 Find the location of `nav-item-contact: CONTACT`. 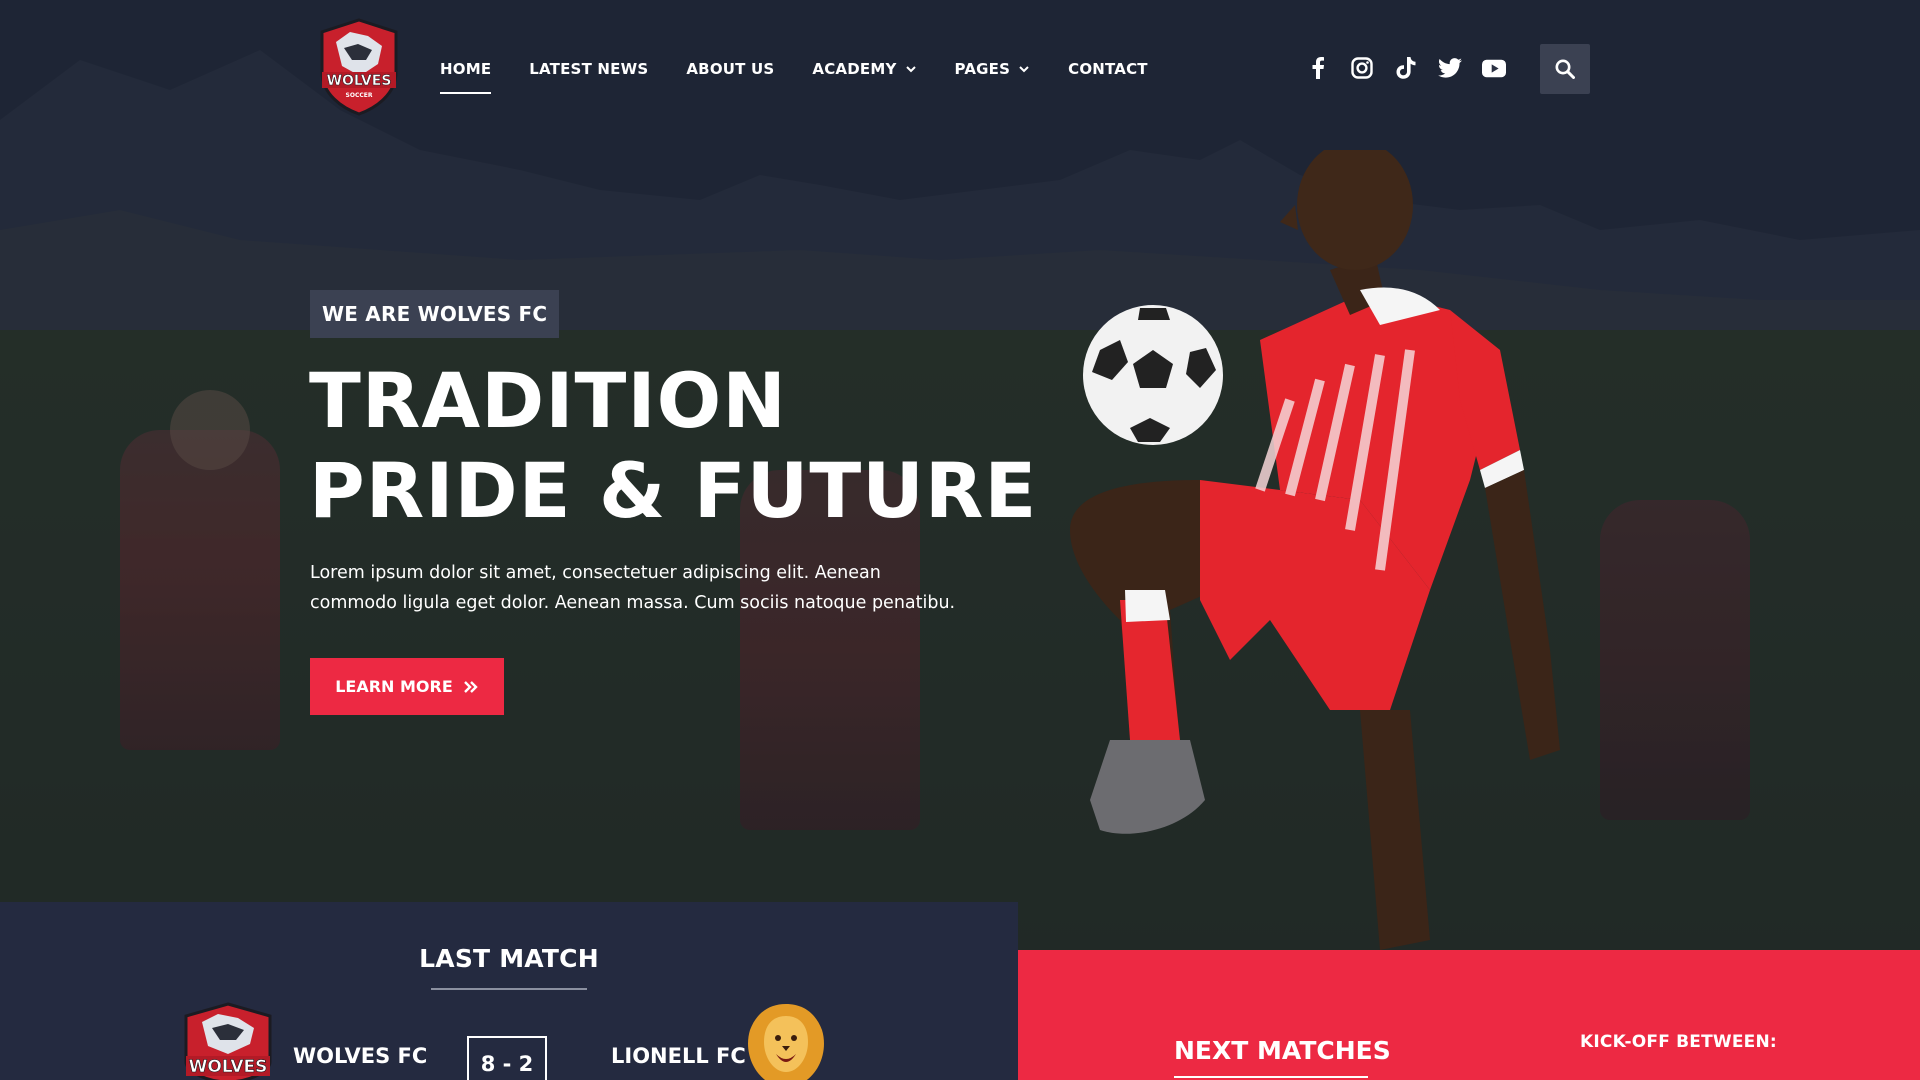

nav-item-contact: CONTACT is located at coordinates (1108, 69).